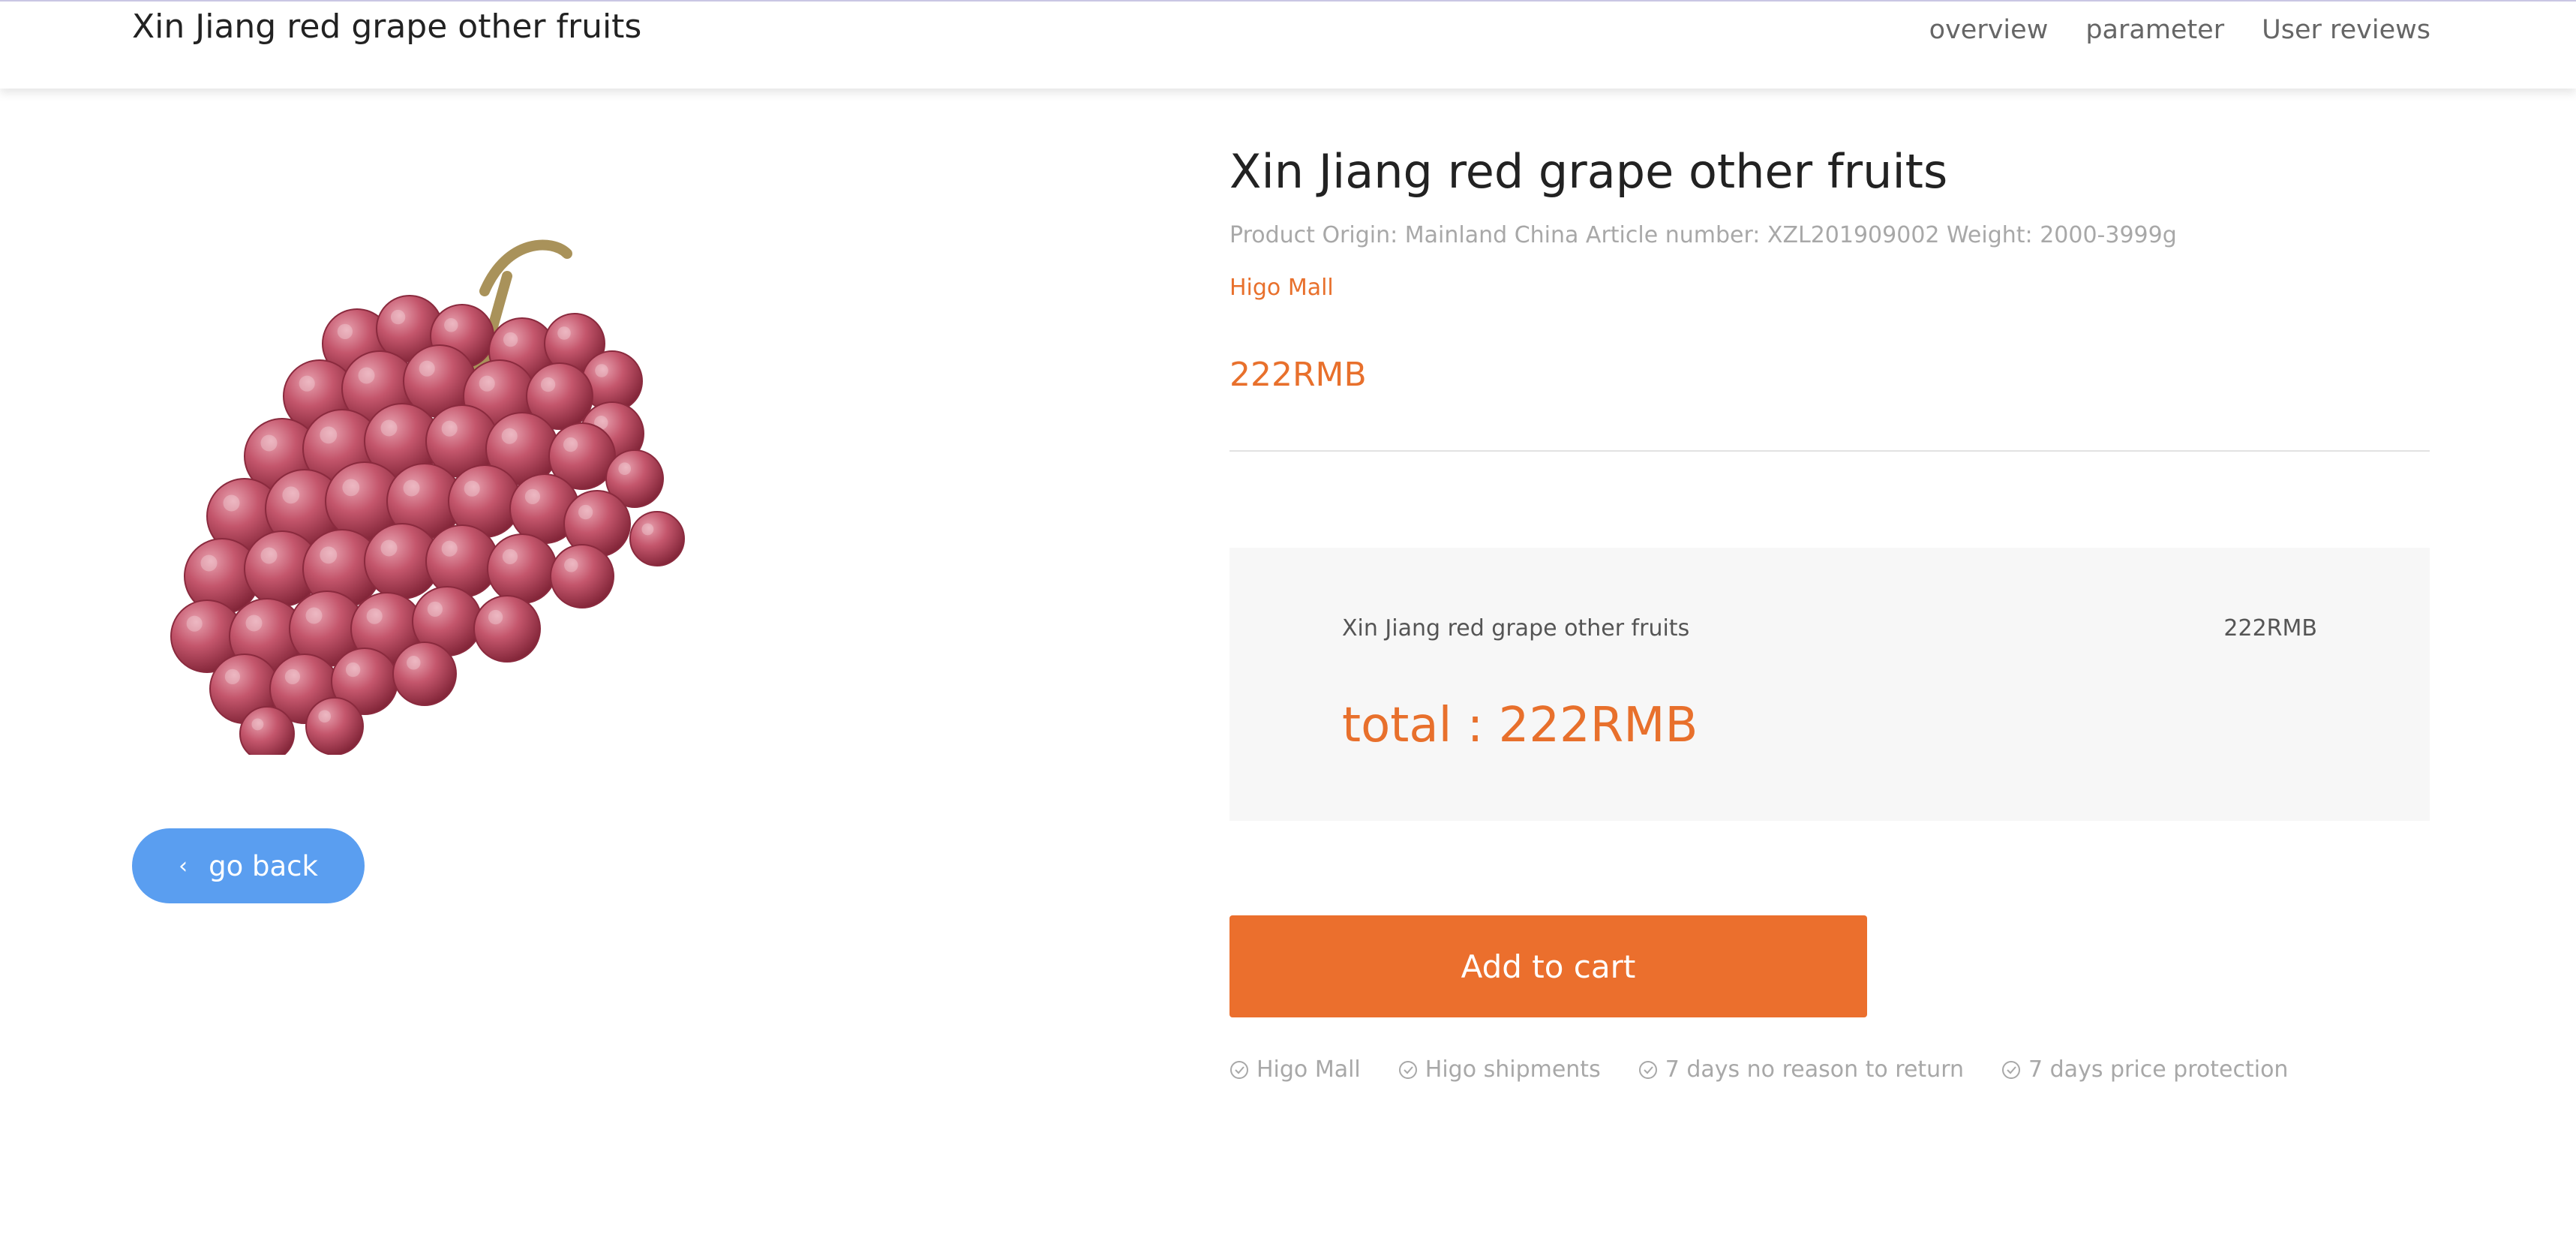 Image resolution: width=2576 pixels, height=1241 pixels. I want to click on badge-item: Higo Mall, so click(1295, 1069).